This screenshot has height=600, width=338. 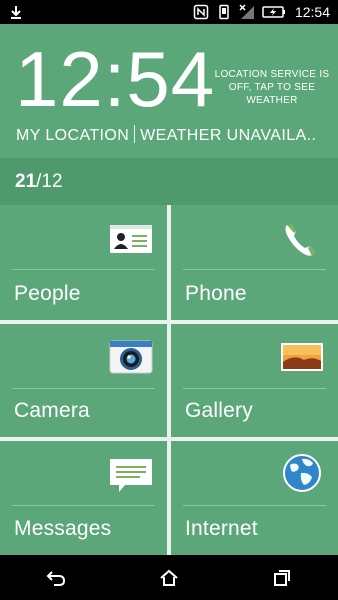 What do you see at coordinates (300, 240) in the screenshot?
I see `phone-icon` at bounding box center [300, 240].